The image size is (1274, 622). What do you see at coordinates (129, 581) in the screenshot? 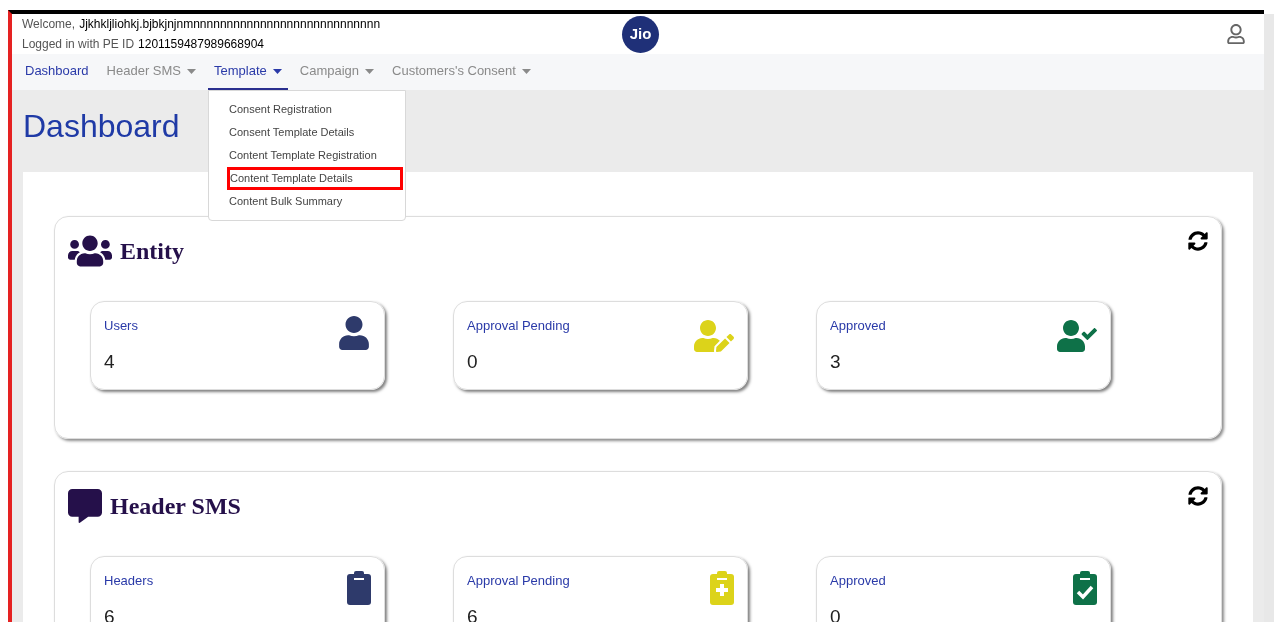
I see `stat-label: Headers` at bounding box center [129, 581].